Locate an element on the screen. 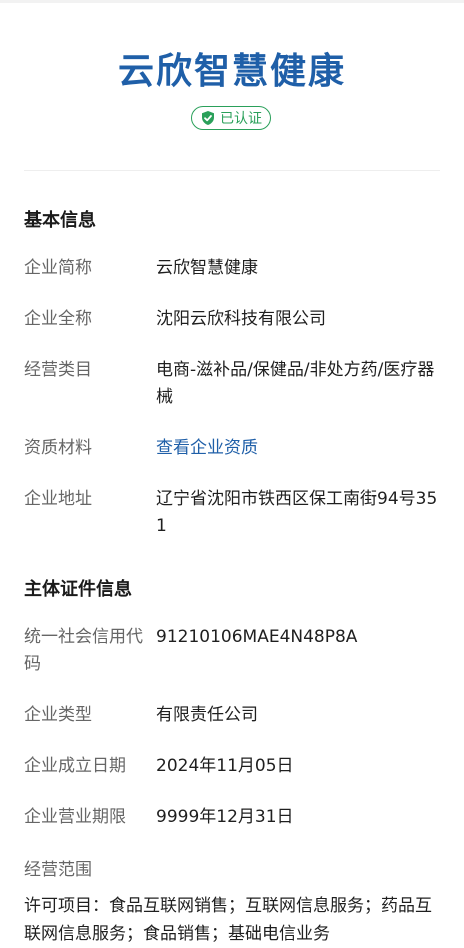 The height and width of the screenshot is (948, 464). row-value: 有限责任公司 is located at coordinates (207, 715).